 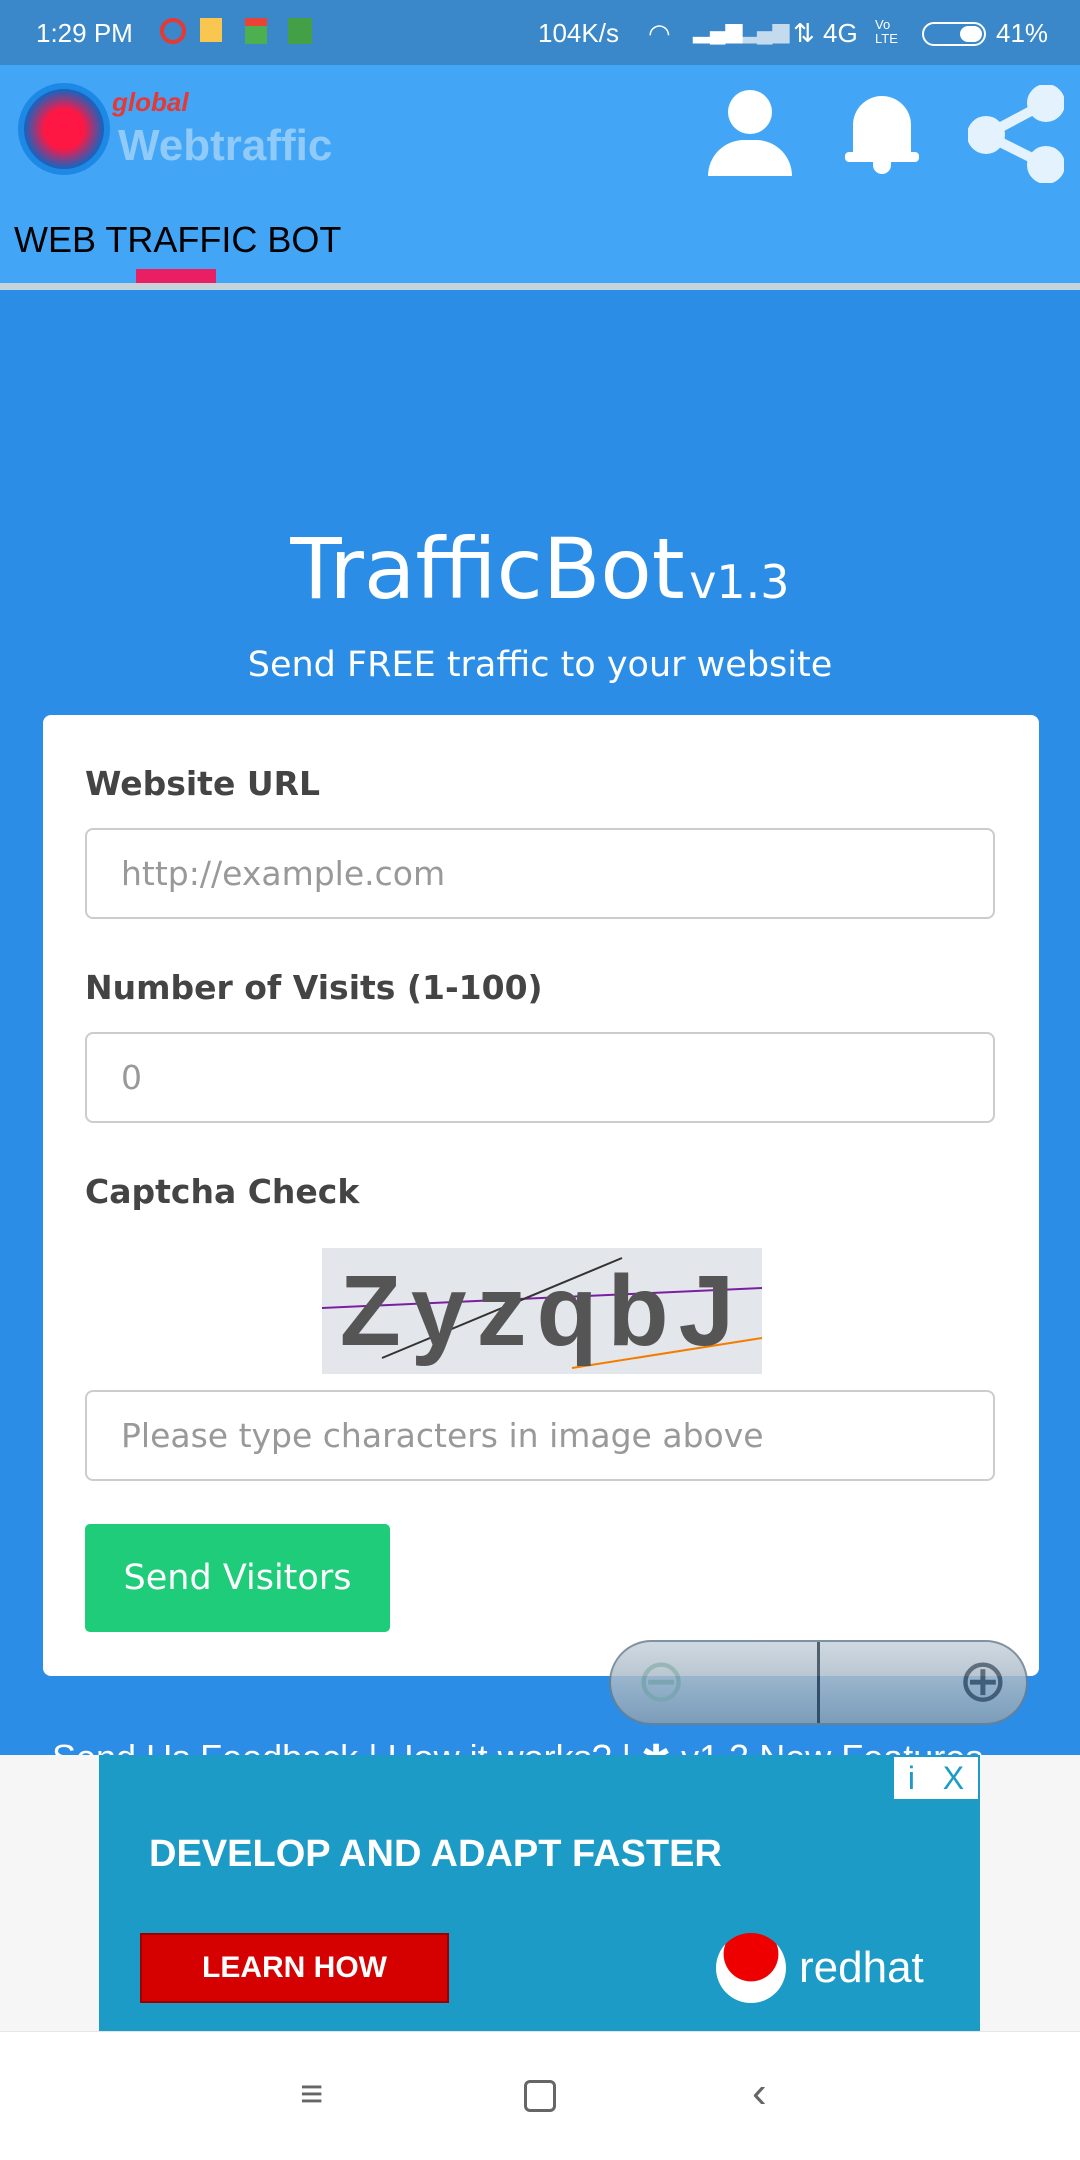 I want to click on opera-icon, so click(x=173, y=31).